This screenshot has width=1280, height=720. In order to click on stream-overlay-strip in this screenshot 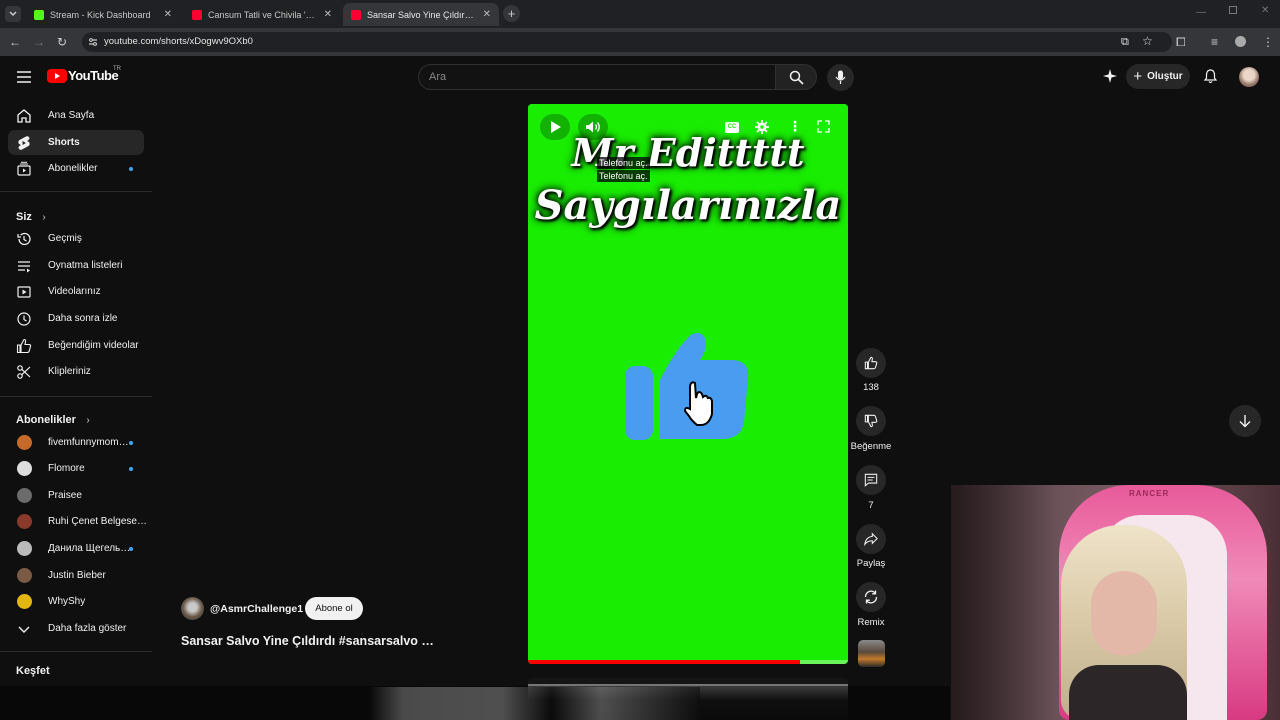, I will do `click(475, 703)`.